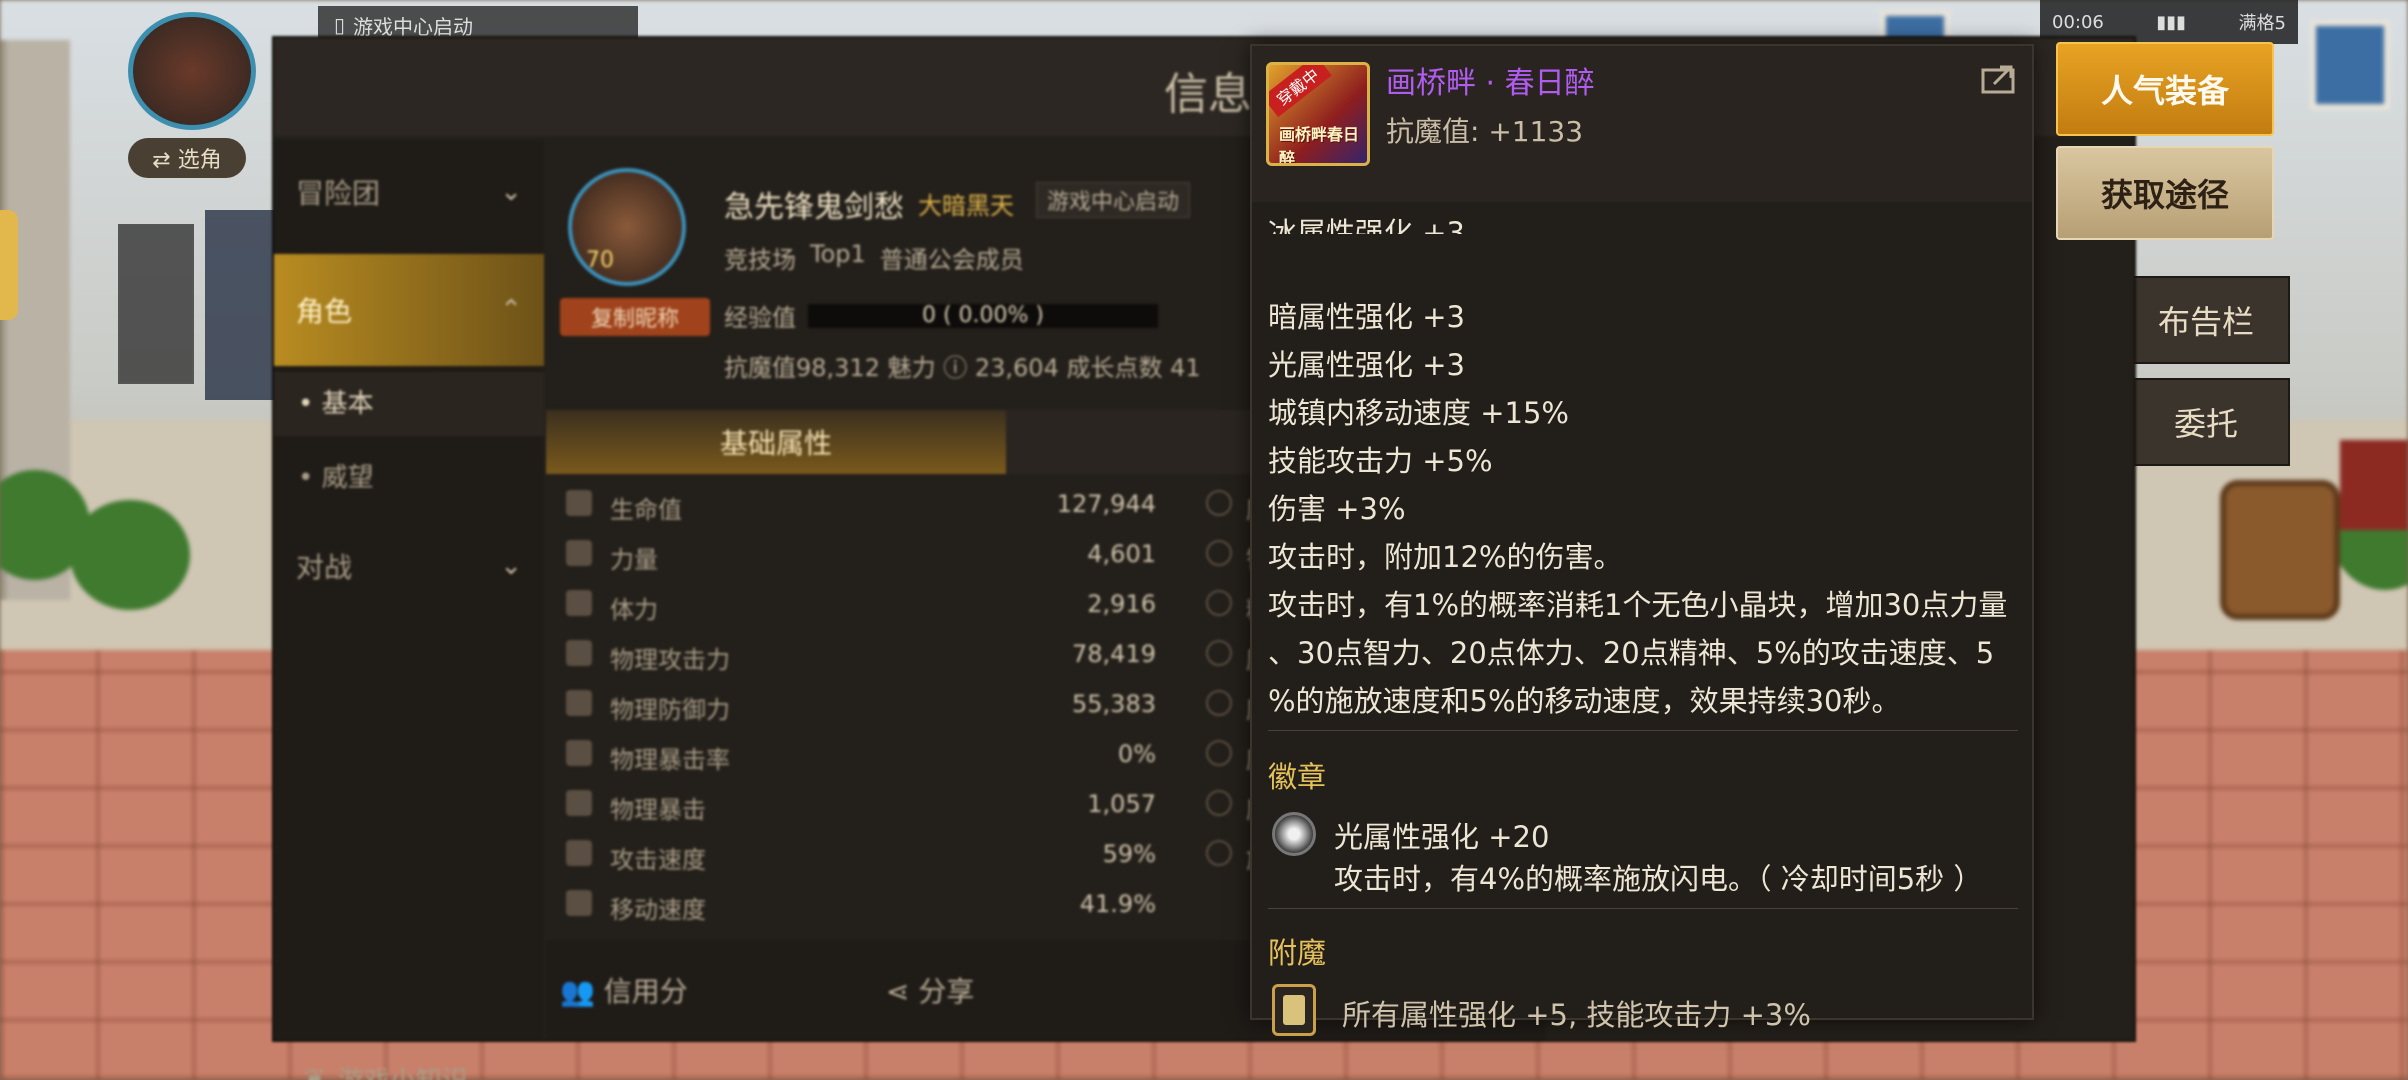 This screenshot has height=1080, width=2408. Describe the element at coordinates (1638, 605) in the screenshot. I see `option-line: 攻击时，有1%的概率消耗1个无色小晶块，增加30点力量` at that location.